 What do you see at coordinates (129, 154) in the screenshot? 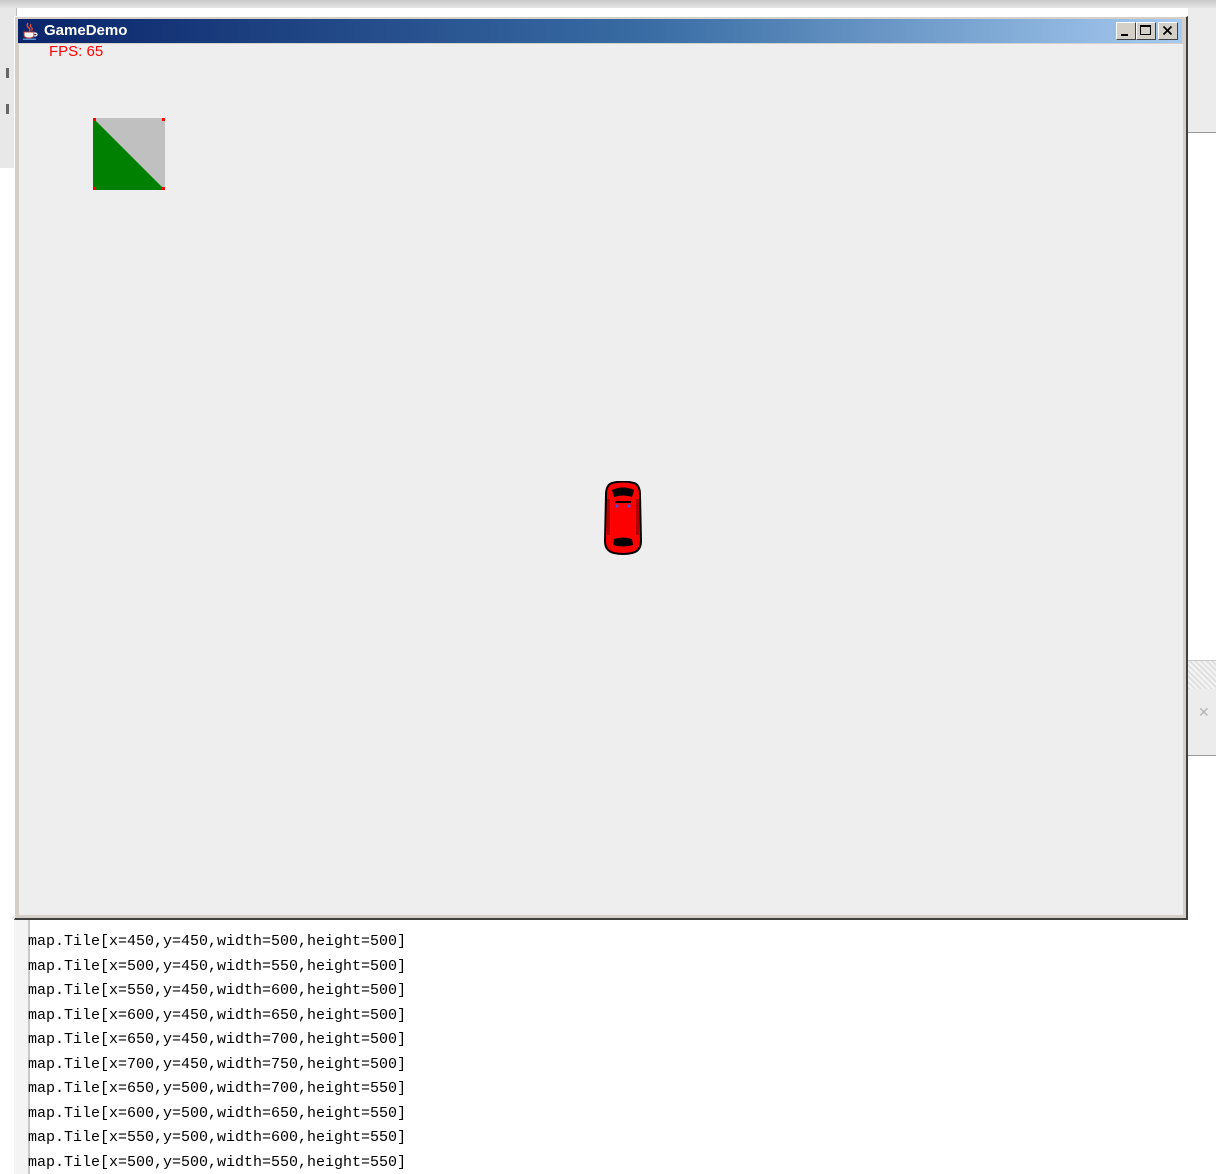
I see `map-tile` at bounding box center [129, 154].